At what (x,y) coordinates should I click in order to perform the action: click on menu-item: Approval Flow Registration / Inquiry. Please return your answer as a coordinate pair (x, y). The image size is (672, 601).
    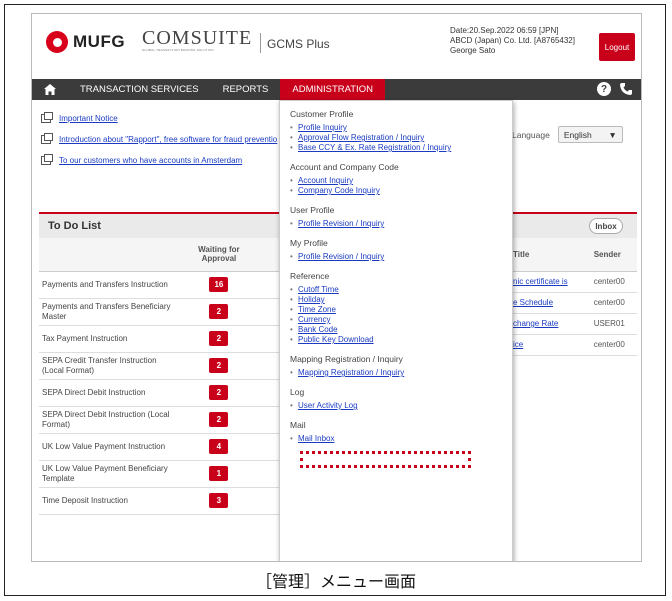
    Looking at the image, I should click on (401, 138).